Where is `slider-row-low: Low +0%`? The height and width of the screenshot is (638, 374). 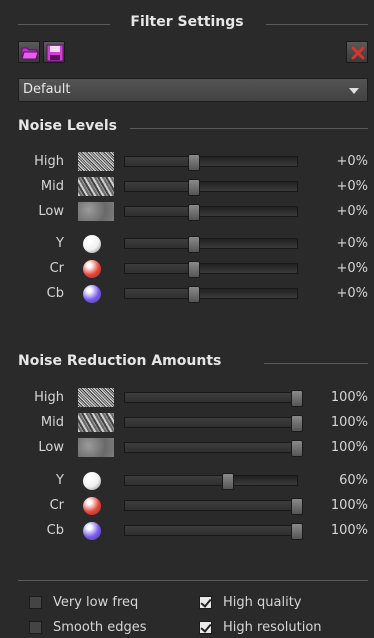 slider-row-low: Low +0% is located at coordinates (187, 212).